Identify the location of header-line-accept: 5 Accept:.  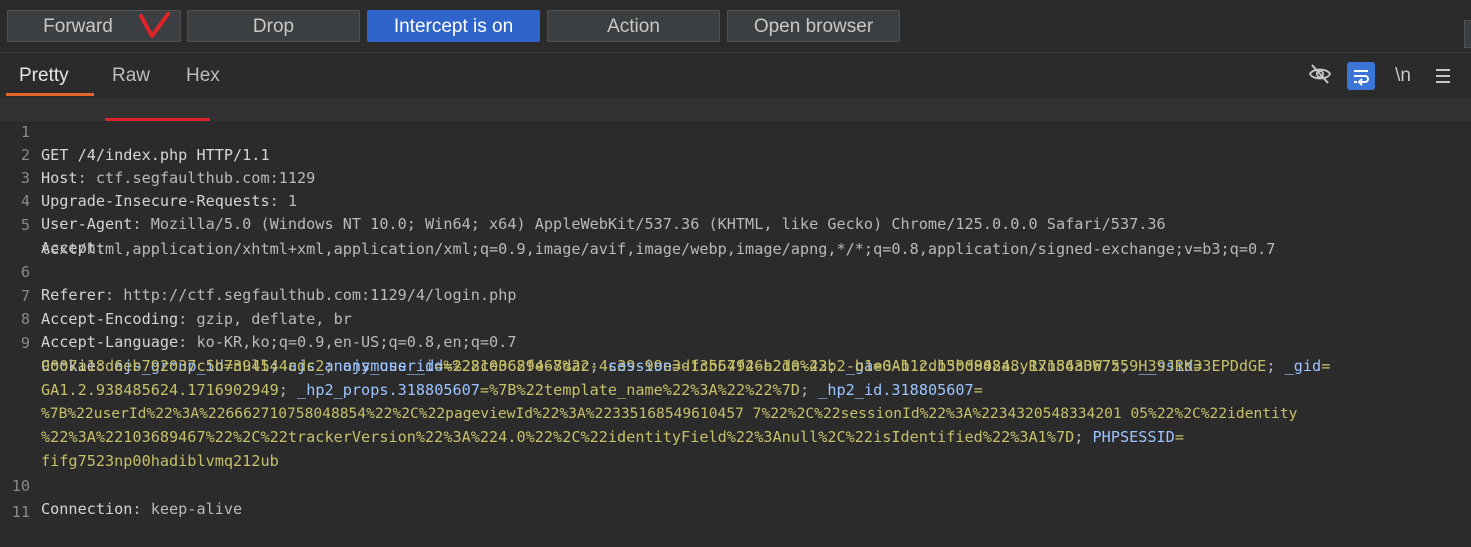
(735, 224).